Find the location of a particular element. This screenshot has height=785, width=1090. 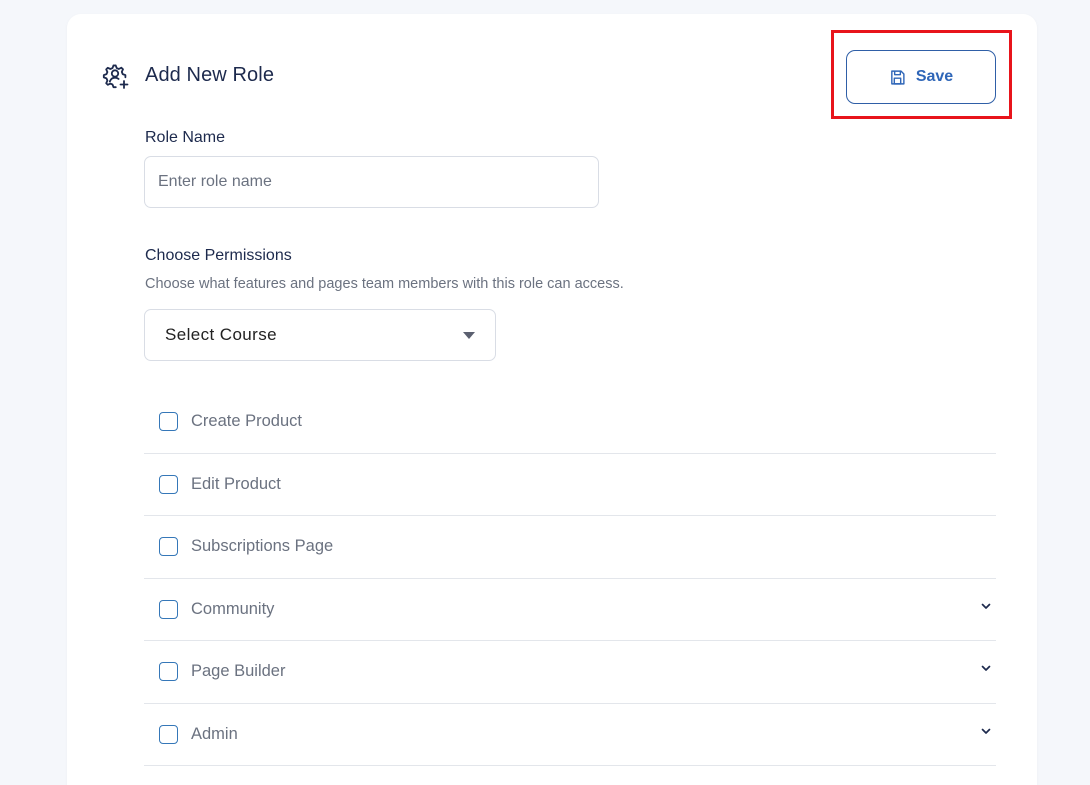

save-button: Save is located at coordinates (921, 77).